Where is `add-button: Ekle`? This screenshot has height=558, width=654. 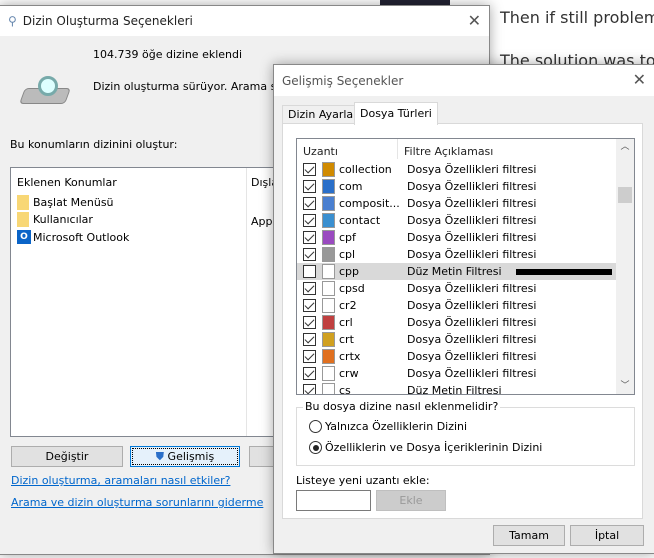
add-button: Ekle is located at coordinates (411, 500).